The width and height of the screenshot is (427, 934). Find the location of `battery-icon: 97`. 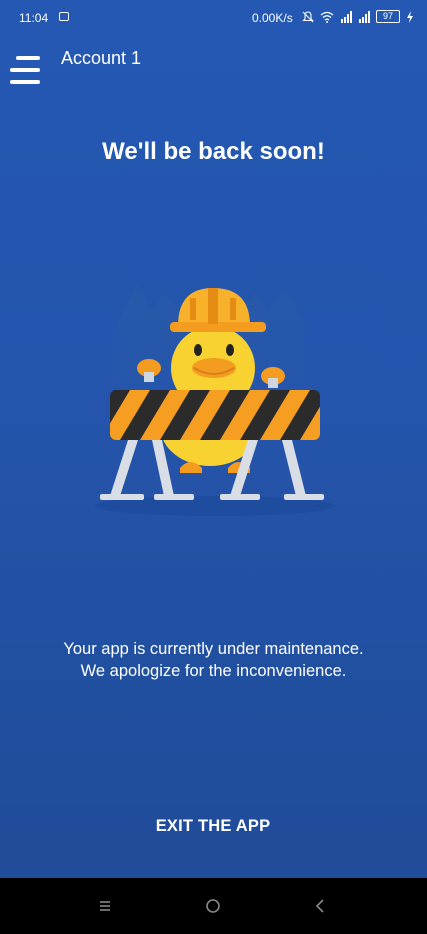

battery-icon: 97 is located at coordinates (388, 16).